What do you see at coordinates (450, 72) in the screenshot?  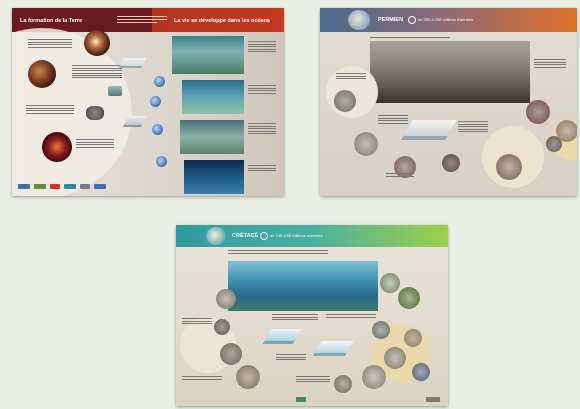 I see `permian-landscape` at bounding box center [450, 72].